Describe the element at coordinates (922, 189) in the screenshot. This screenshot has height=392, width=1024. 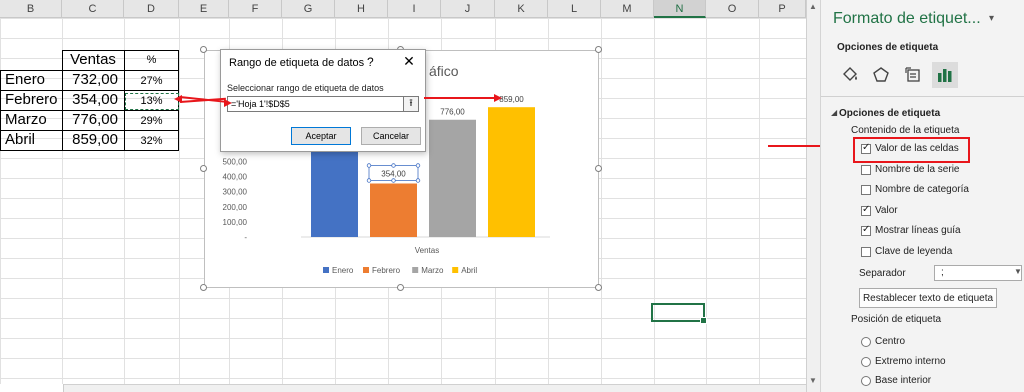
I see `option-label: Nombre de categoría` at that location.